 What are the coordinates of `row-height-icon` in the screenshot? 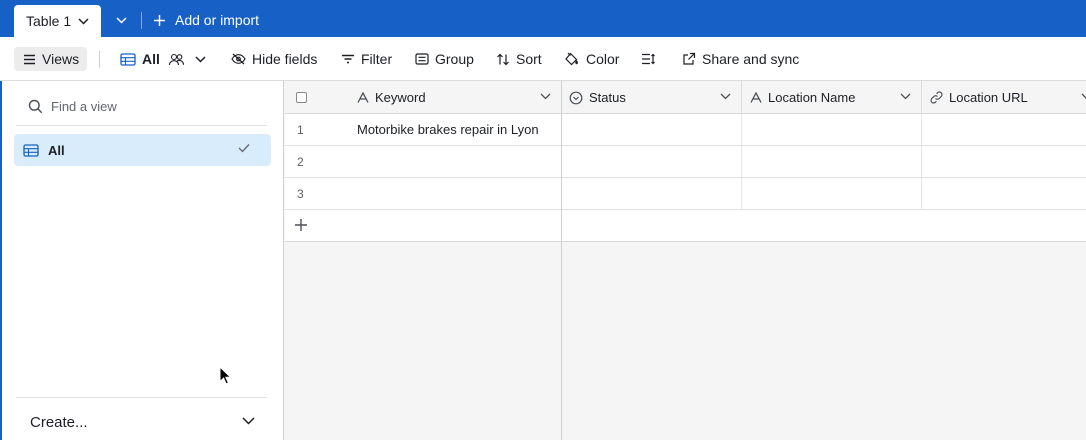 It's located at (648, 59).